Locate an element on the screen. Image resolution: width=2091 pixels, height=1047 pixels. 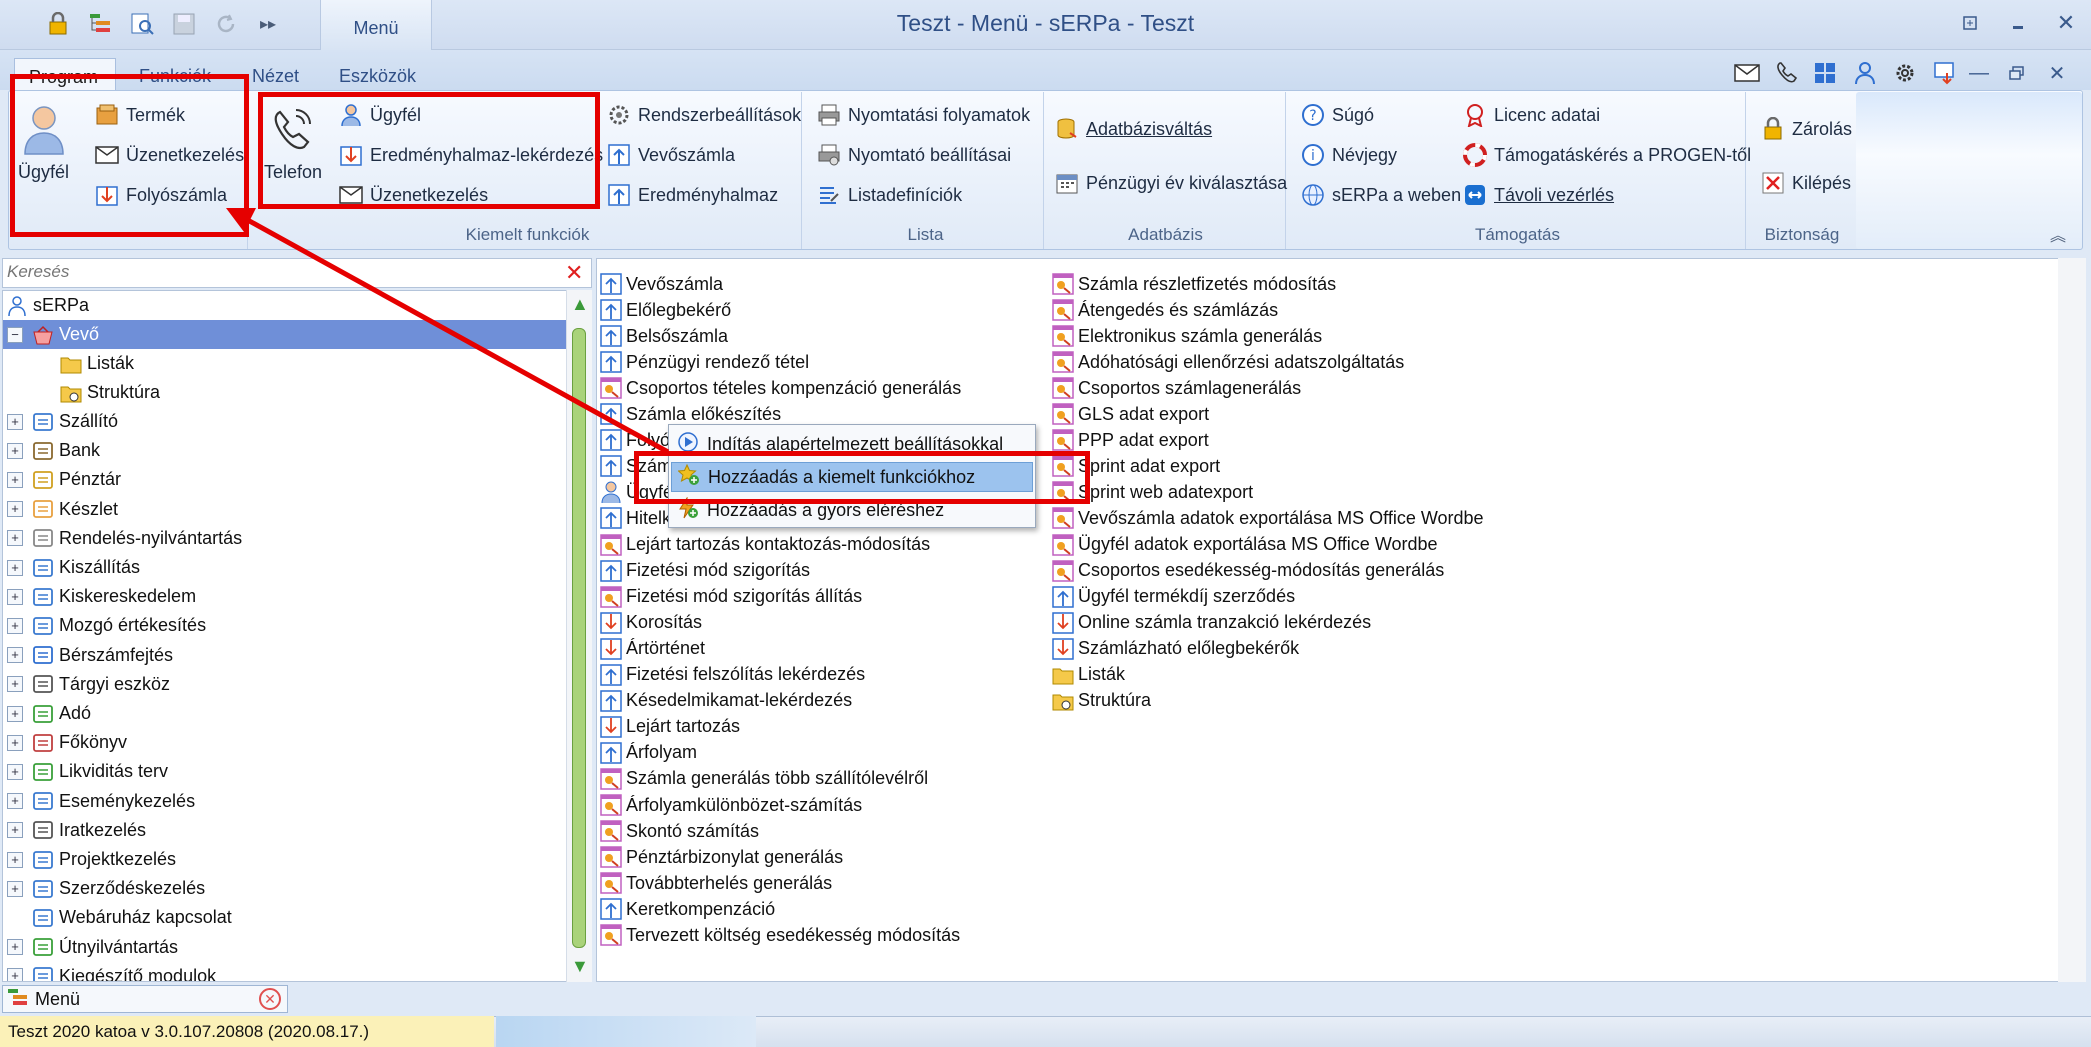
function-item: Korosítás is located at coordinates (650, 623).